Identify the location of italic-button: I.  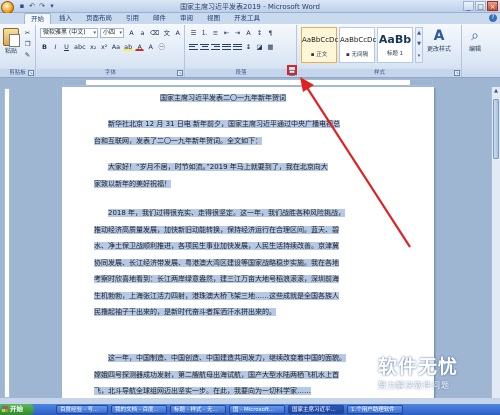
(55, 46).